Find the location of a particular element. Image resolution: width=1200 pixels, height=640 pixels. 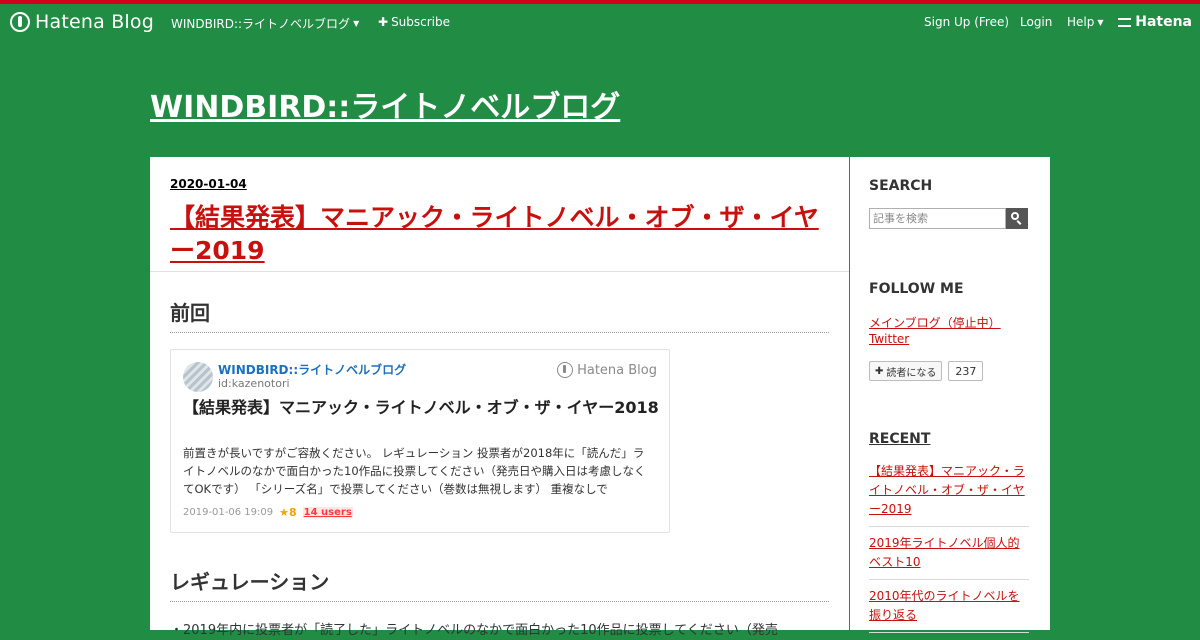

star-count-value: 8 is located at coordinates (293, 512).